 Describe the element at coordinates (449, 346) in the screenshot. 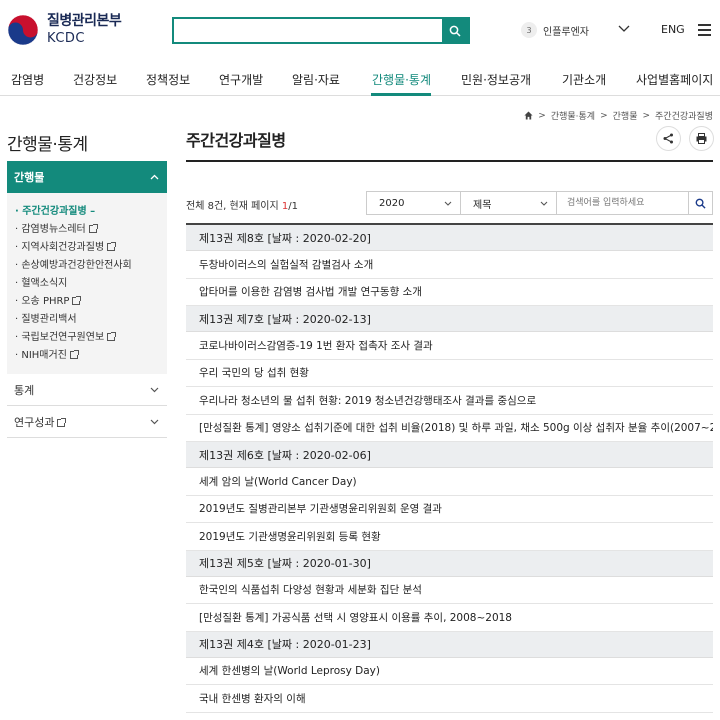

I see `article-link: 코로나바이러스감염증-19 1번 환자 접촉자 조사 결과` at that location.